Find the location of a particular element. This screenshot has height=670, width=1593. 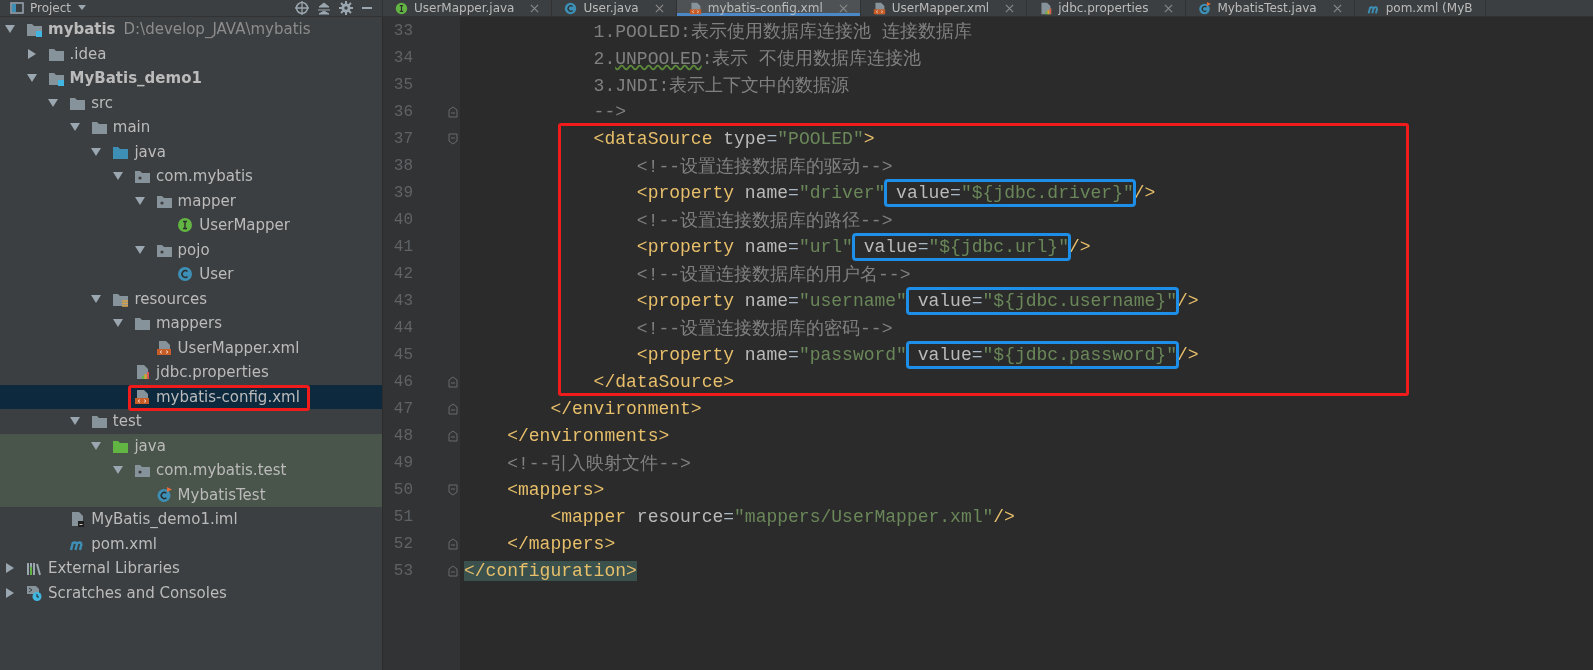

caret-icon is located at coordinates (82, 8).